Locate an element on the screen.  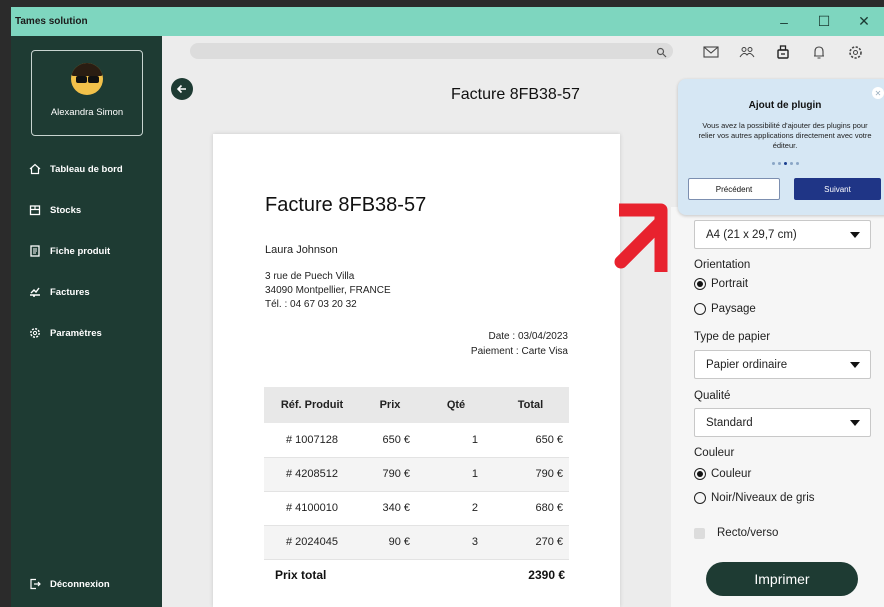
radio-label: Paysage is located at coordinates (733, 309).